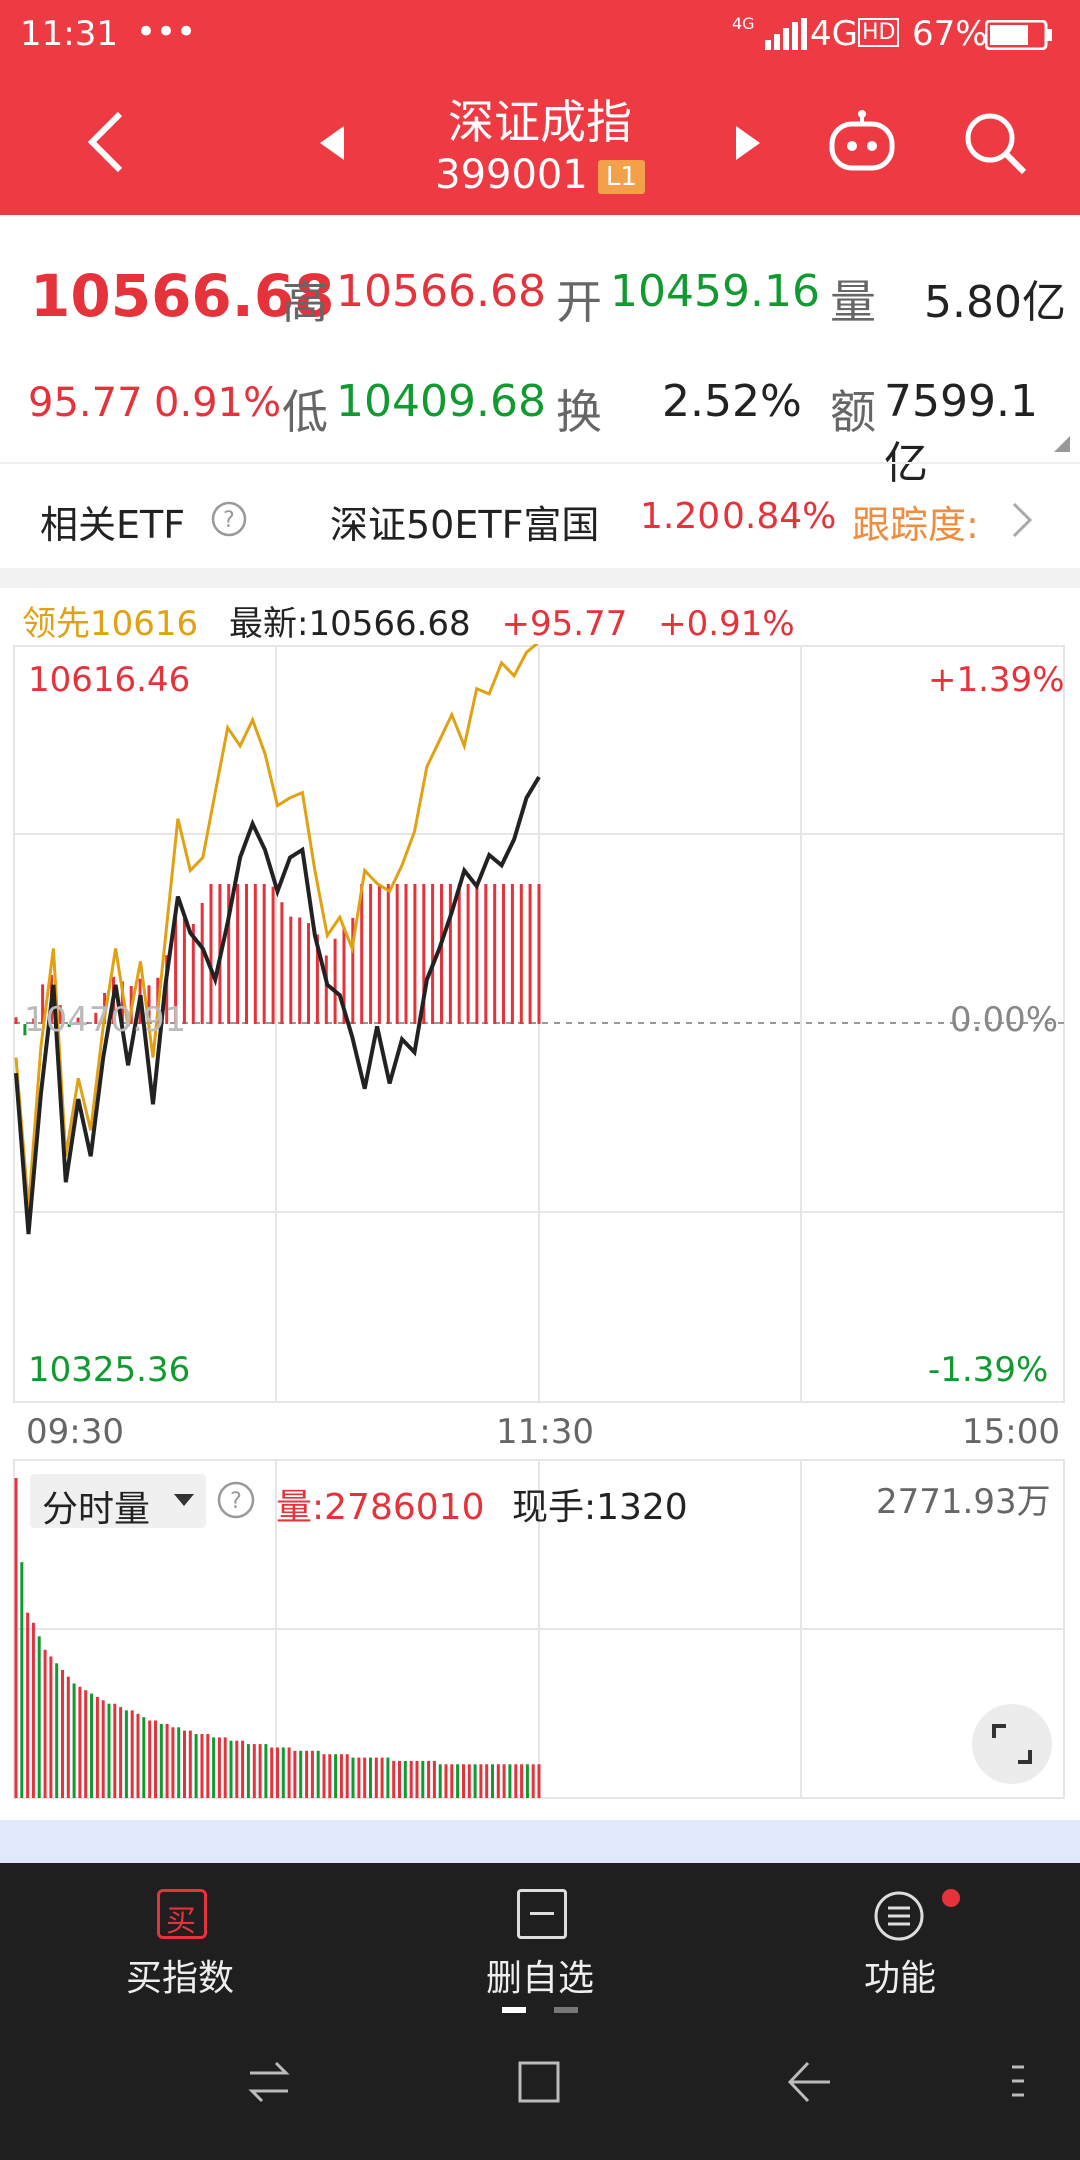 The height and width of the screenshot is (2160, 1080). Describe the element at coordinates (621, 177) in the screenshot. I see `level-badge: L1` at that location.